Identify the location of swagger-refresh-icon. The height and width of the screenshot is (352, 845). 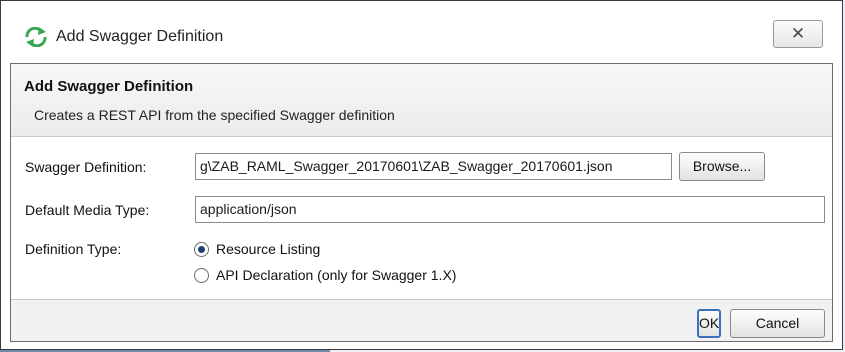
(36, 37).